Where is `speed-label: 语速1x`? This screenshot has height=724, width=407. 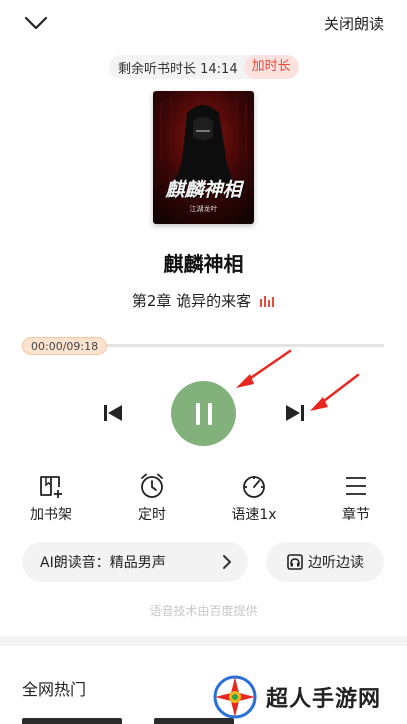 speed-label: 语速1x is located at coordinates (254, 515).